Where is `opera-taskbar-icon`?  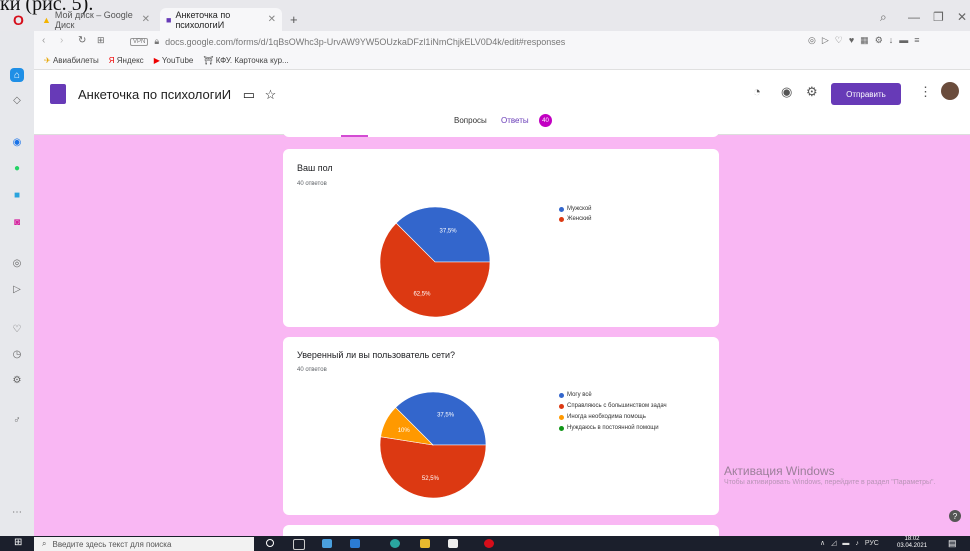
opera-taskbar-icon is located at coordinates (489, 543).